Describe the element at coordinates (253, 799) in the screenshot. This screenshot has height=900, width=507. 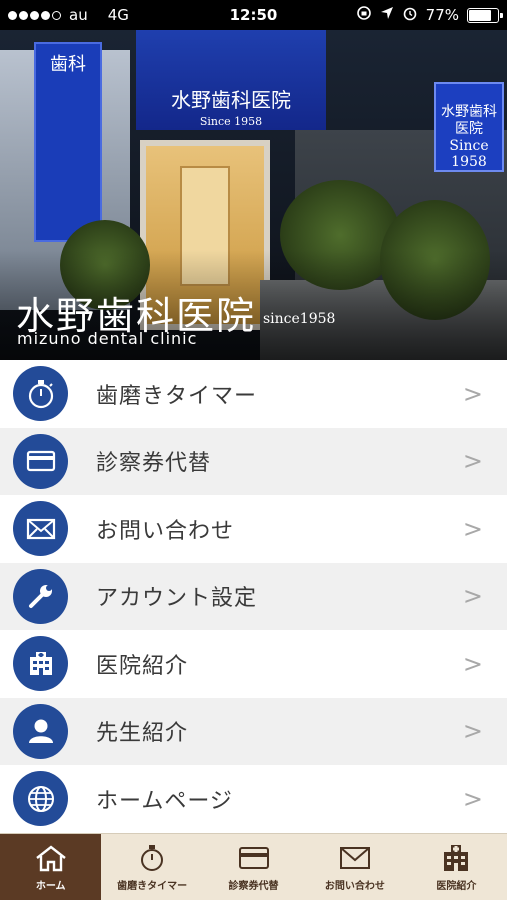
I see `menu-item-homepage: ホームページ >` at that location.